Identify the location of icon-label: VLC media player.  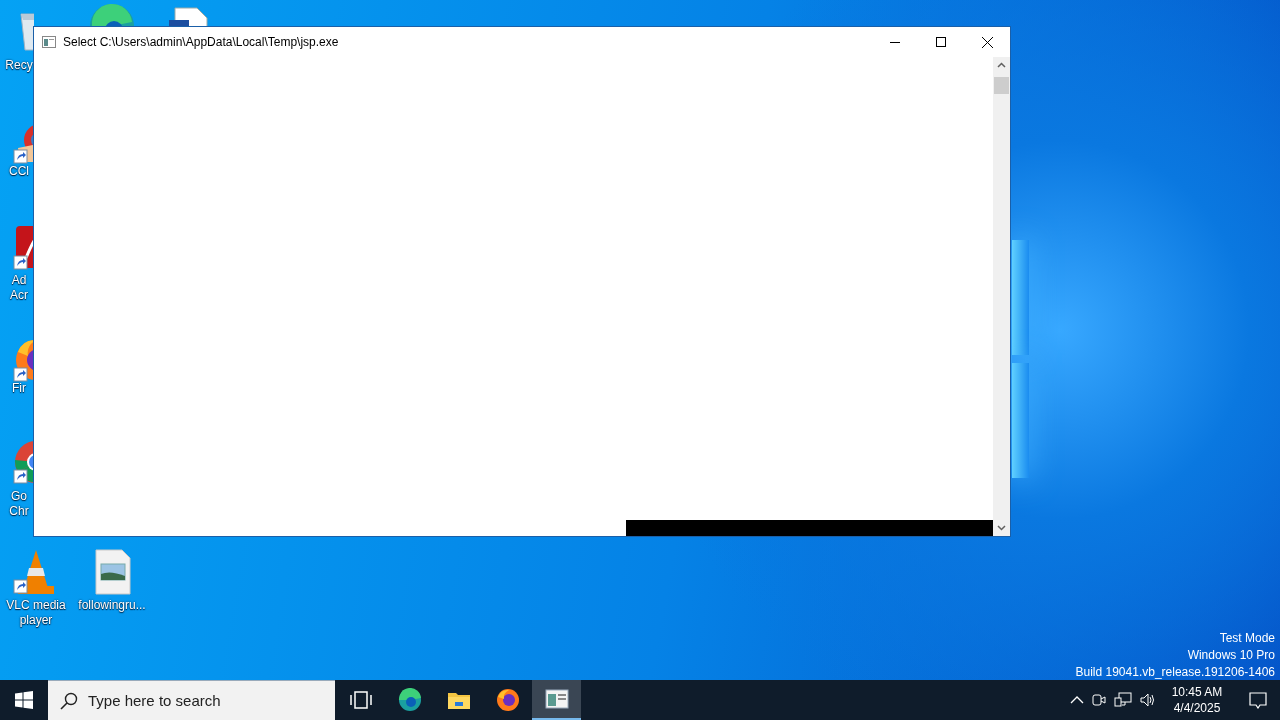
(36, 613).